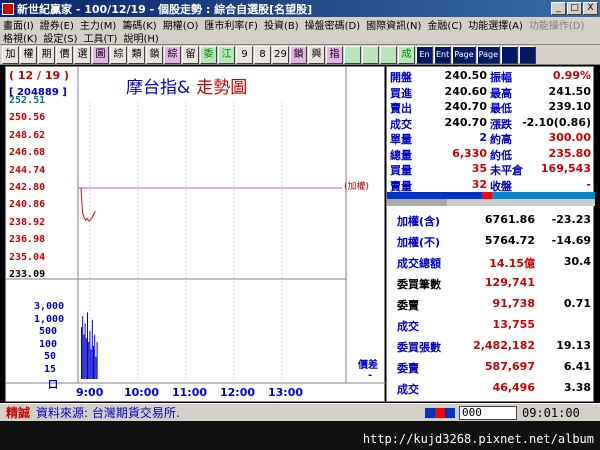 The height and width of the screenshot is (450, 600). Describe the element at coordinates (569, 106) in the screenshot. I see `quote-value: 239.10` at that location.